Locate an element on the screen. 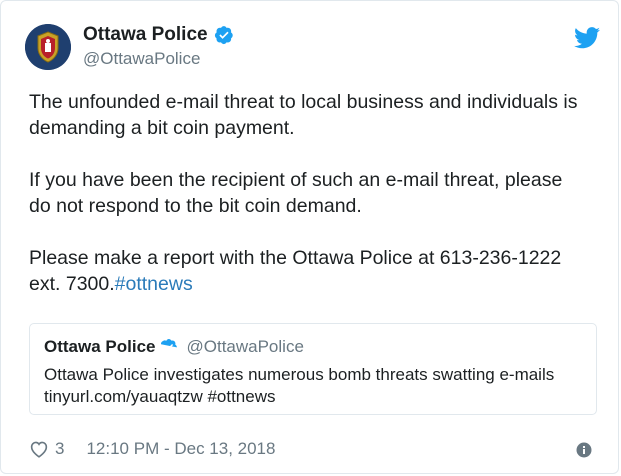 This screenshot has height=476, width=621. author-names: Ottawa Police @OttawaPolice is located at coordinates (158, 47).